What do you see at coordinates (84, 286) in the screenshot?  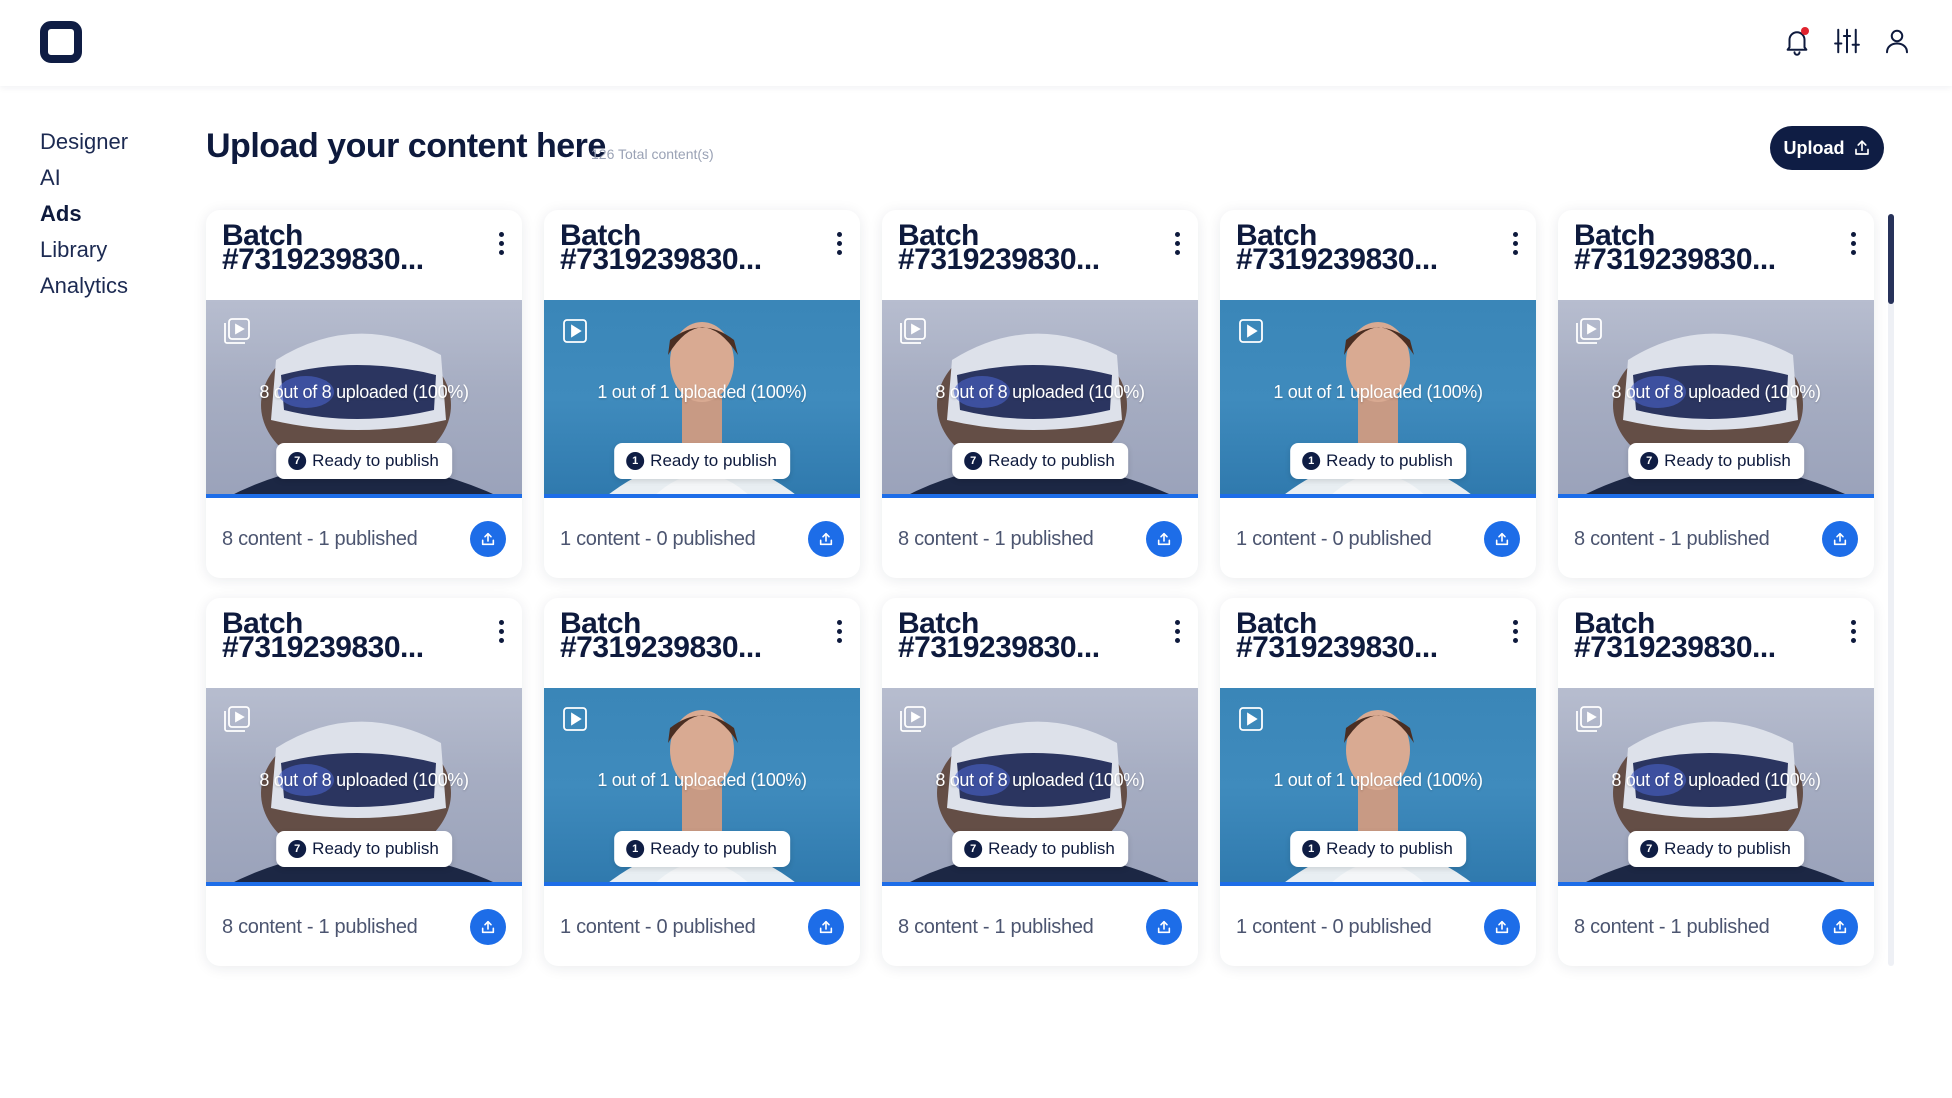 I see `sidebar-item-analytics: Analytics` at bounding box center [84, 286].